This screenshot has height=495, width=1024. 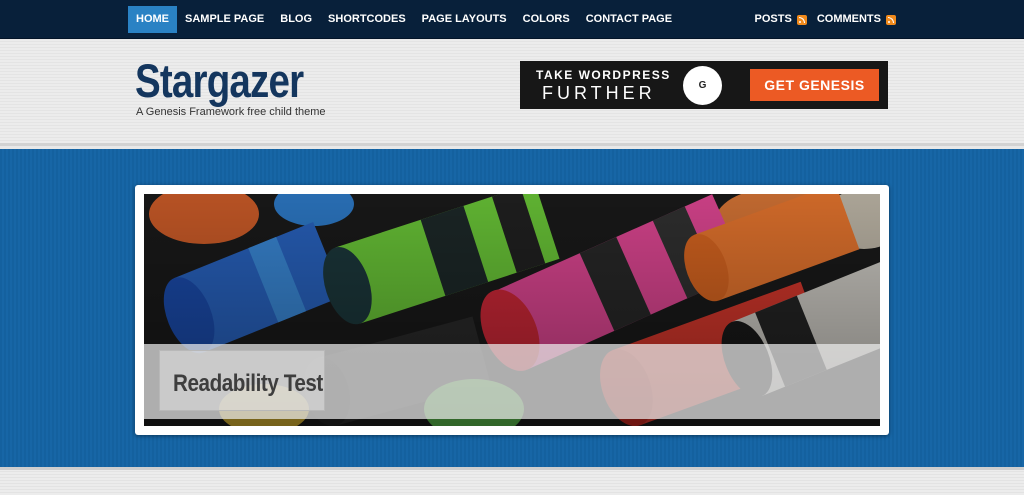 I want to click on genesis-logo-icon: G, so click(x=702, y=85).